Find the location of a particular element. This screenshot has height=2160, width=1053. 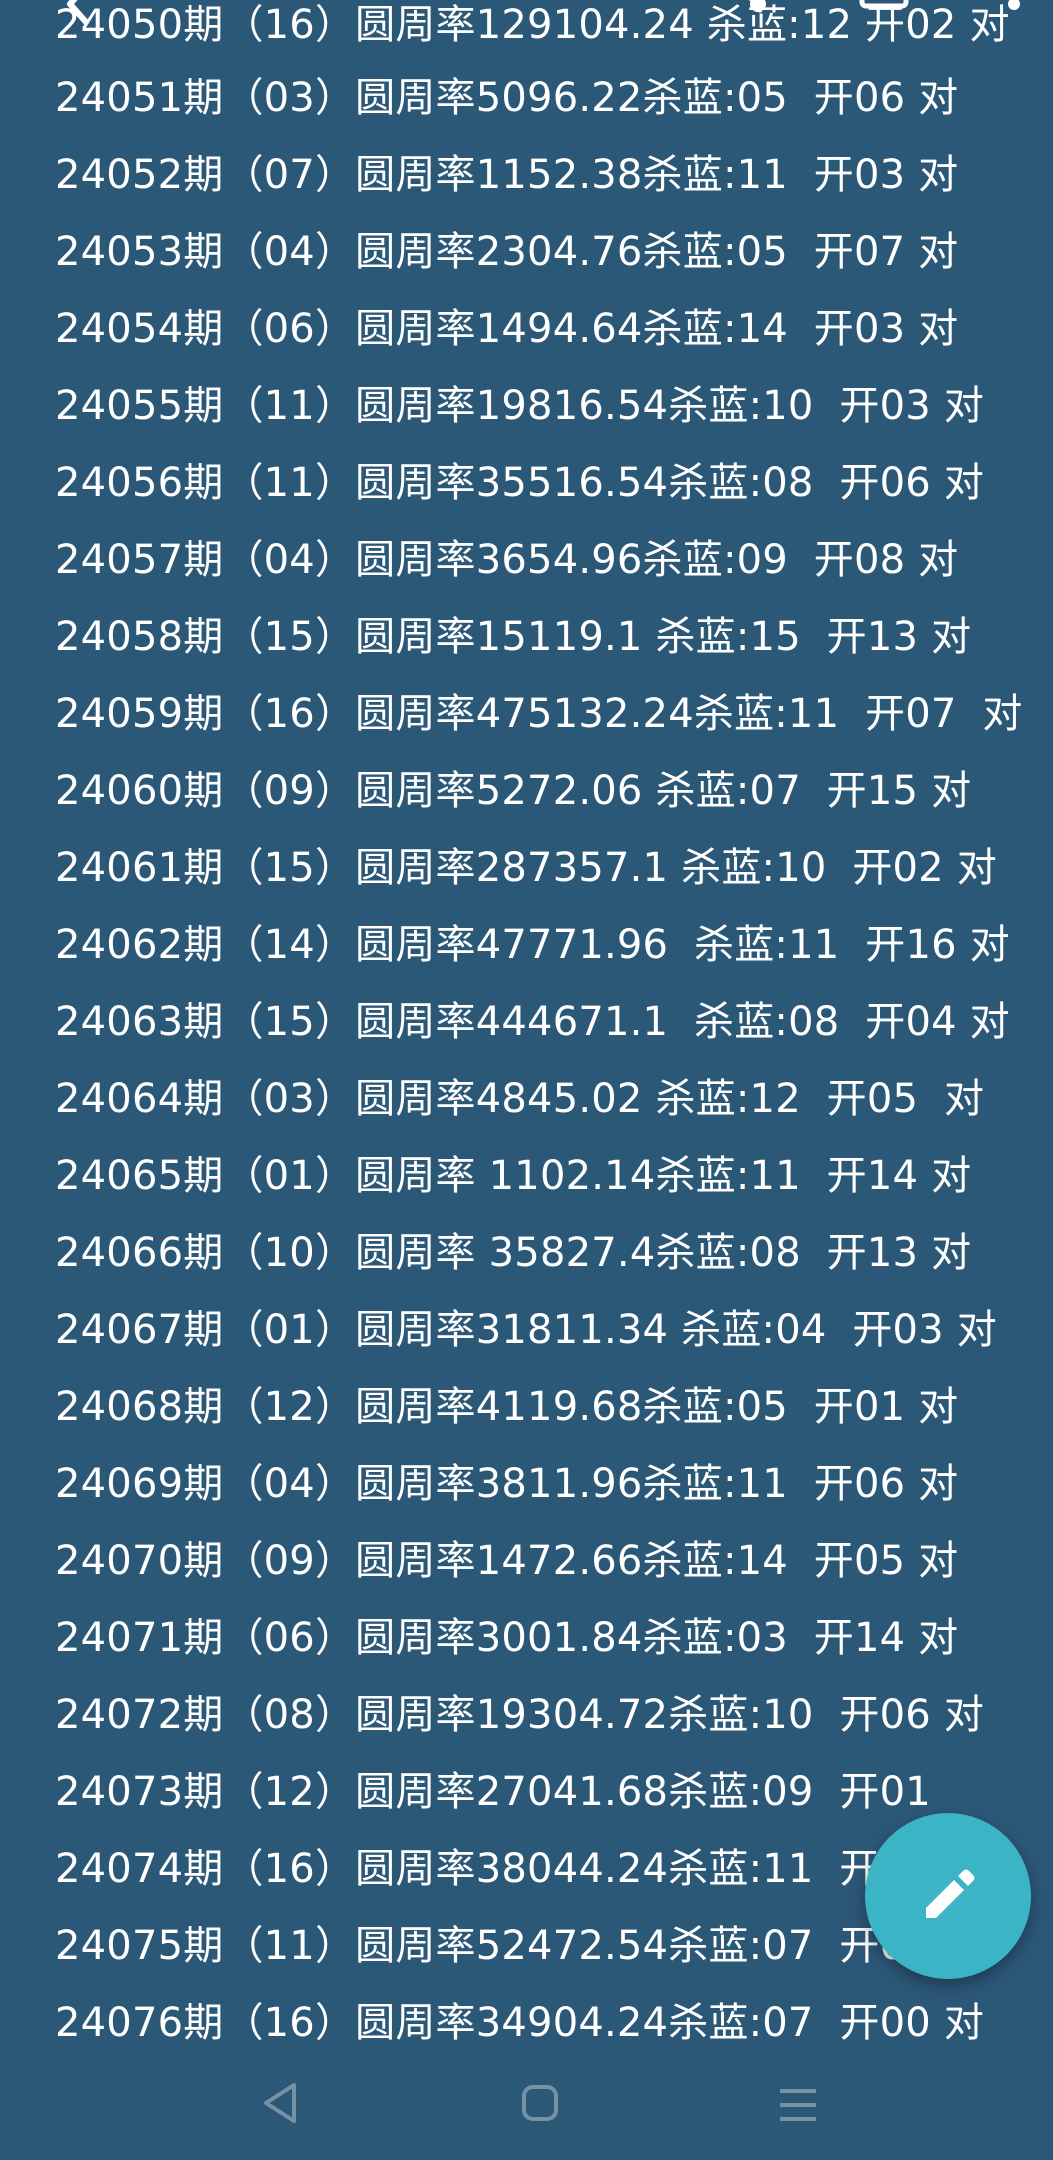

text-line: 24051期（03）圆周率5096.22杀蓝:05 开06 对 is located at coordinates (507, 98).